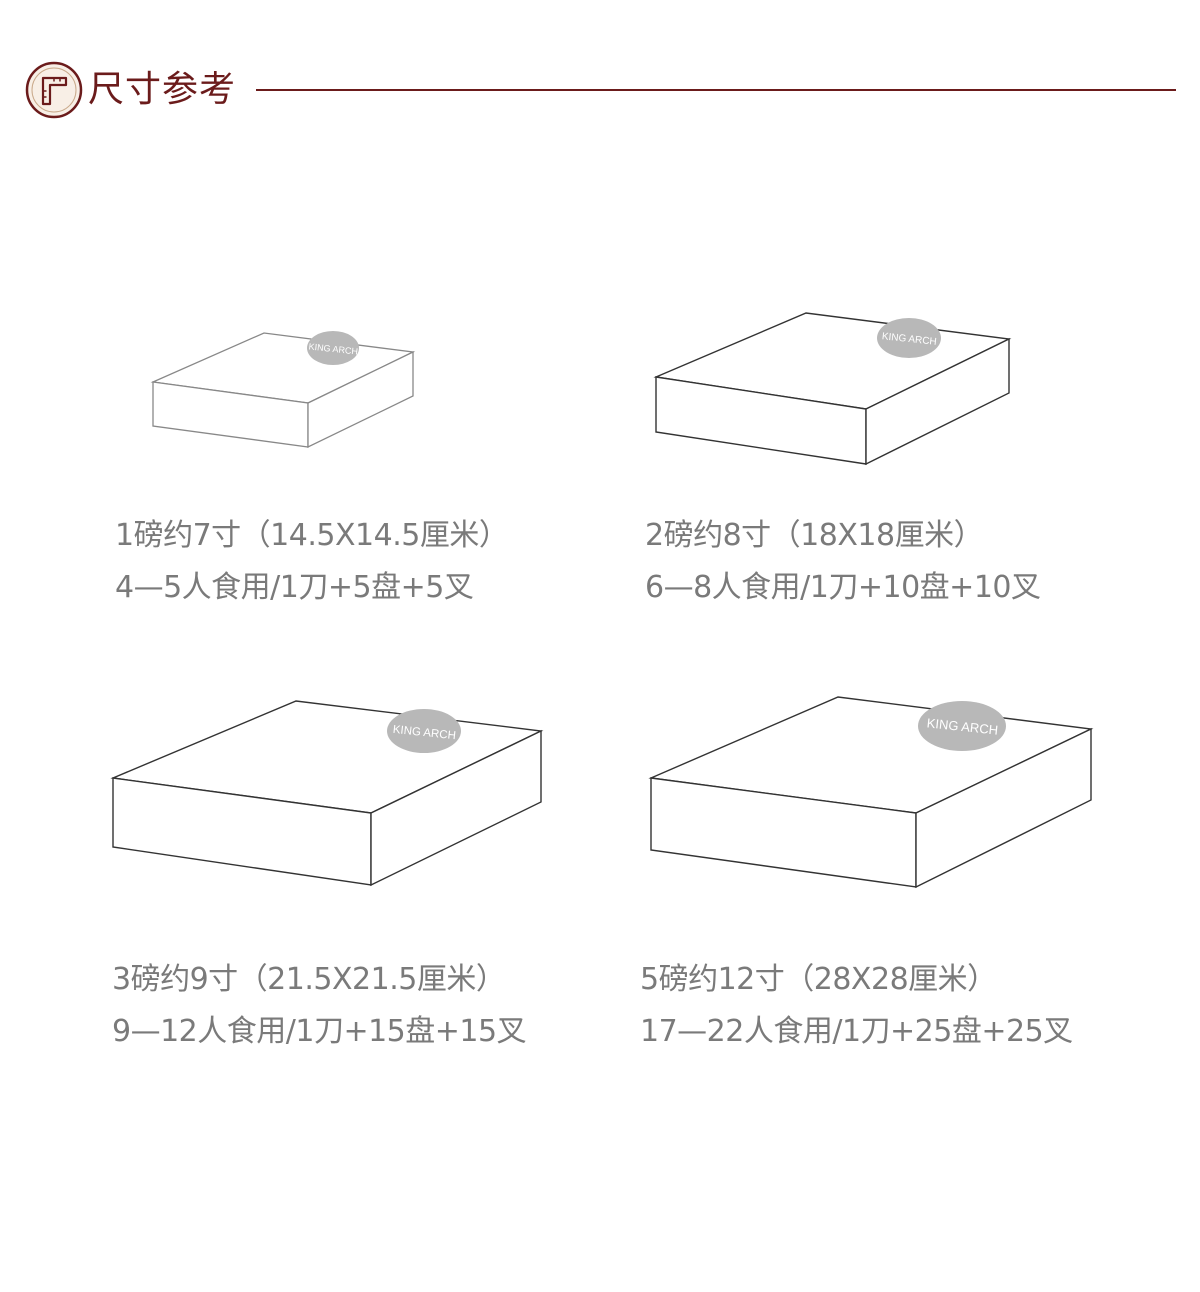 The width and height of the screenshot is (1200, 1292). I want to click on serving-line: 9—12人食用/1刀+15盘+15叉, so click(319, 1031).